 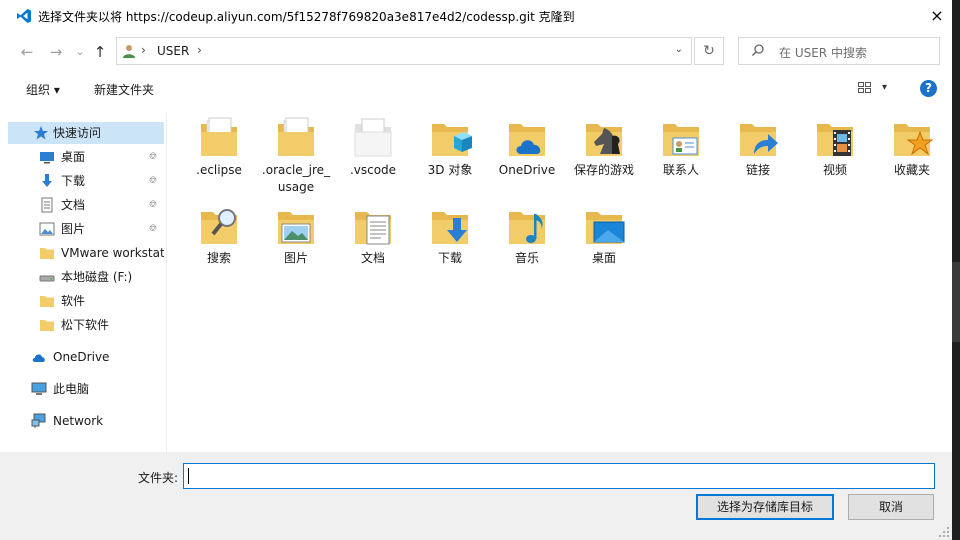 What do you see at coordinates (679, 49) in the screenshot?
I see `chevron-down-icon: ⌄` at bounding box center [679, 49].